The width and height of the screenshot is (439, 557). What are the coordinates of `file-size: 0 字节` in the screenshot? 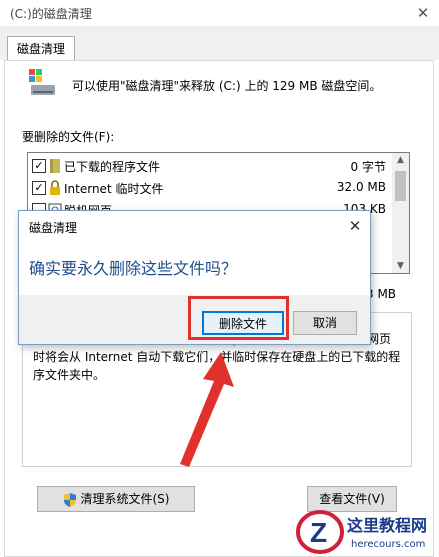 It's located at (368, 167).